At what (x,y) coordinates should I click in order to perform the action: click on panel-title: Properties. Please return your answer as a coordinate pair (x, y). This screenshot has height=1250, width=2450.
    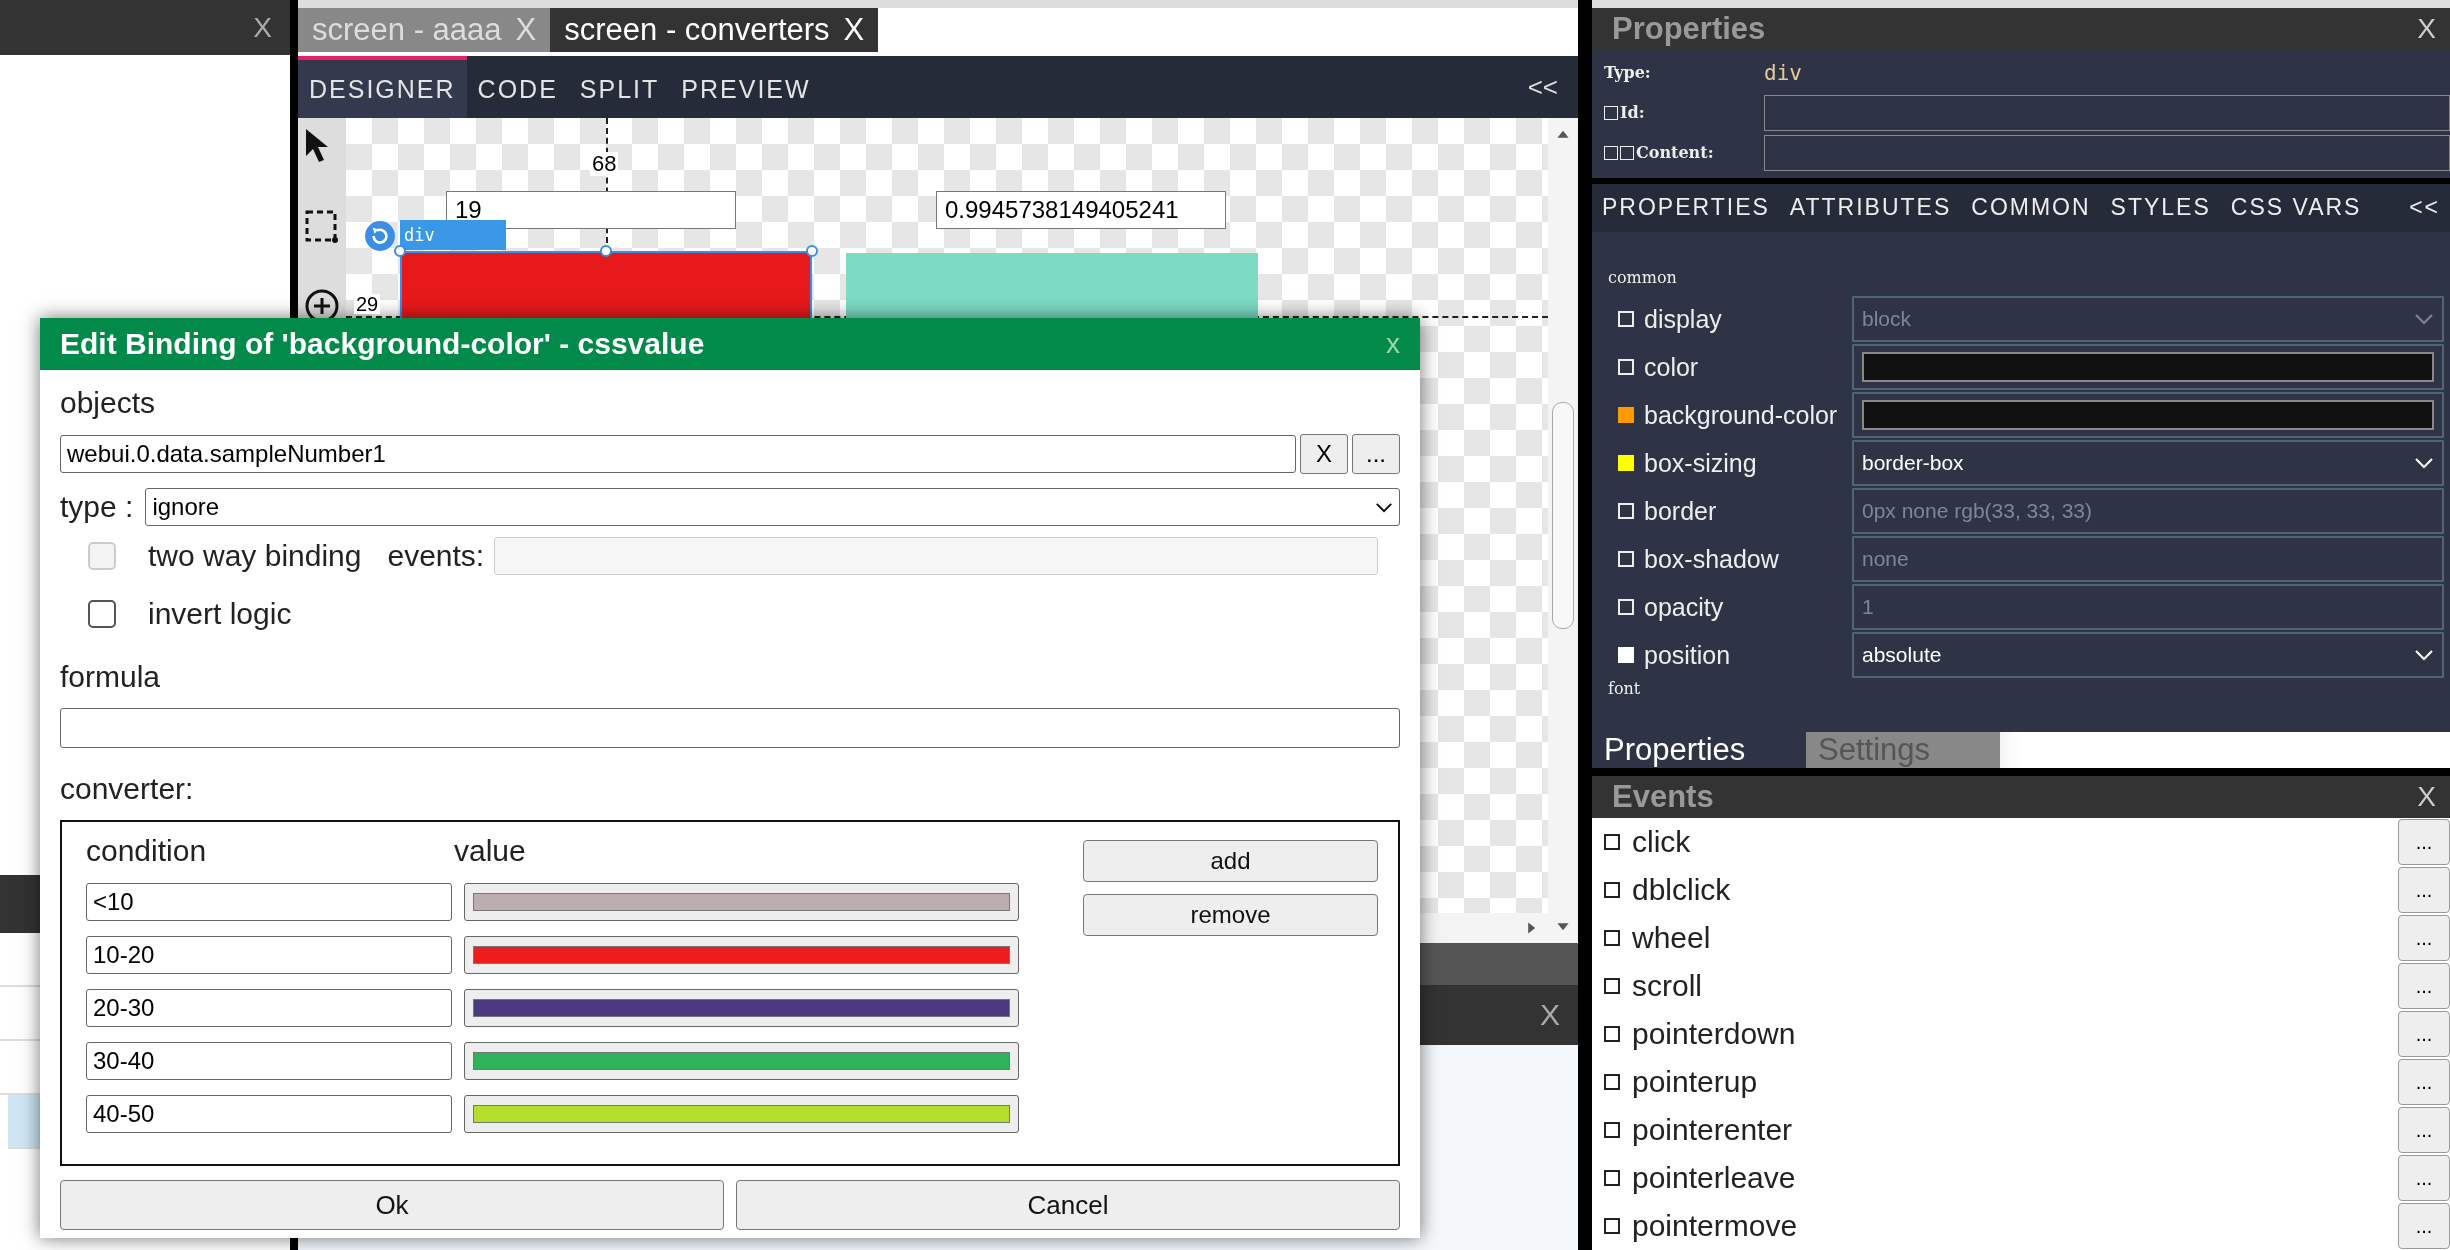
    Looking at the image, I should click on (1689, 28).